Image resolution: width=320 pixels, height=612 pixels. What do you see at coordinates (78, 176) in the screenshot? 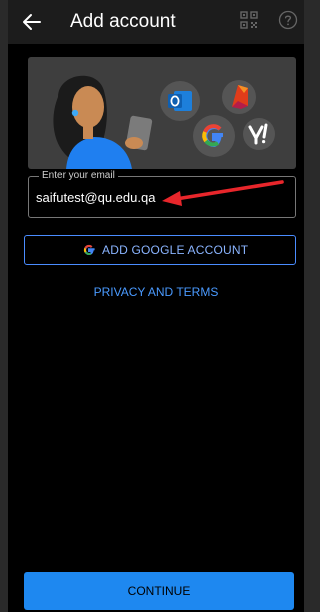
I see `email-field-label: Enter your email` at bounding box center [78, 176].